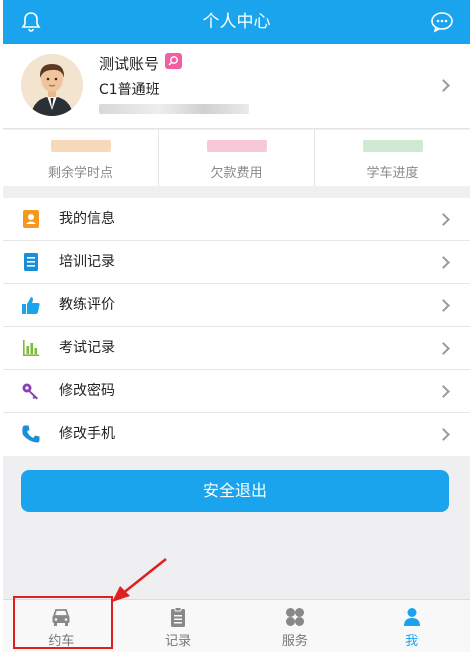  Describe the element at coordinates (173, 61) in the screenshot. I see `edit-tag-icon` at that location.